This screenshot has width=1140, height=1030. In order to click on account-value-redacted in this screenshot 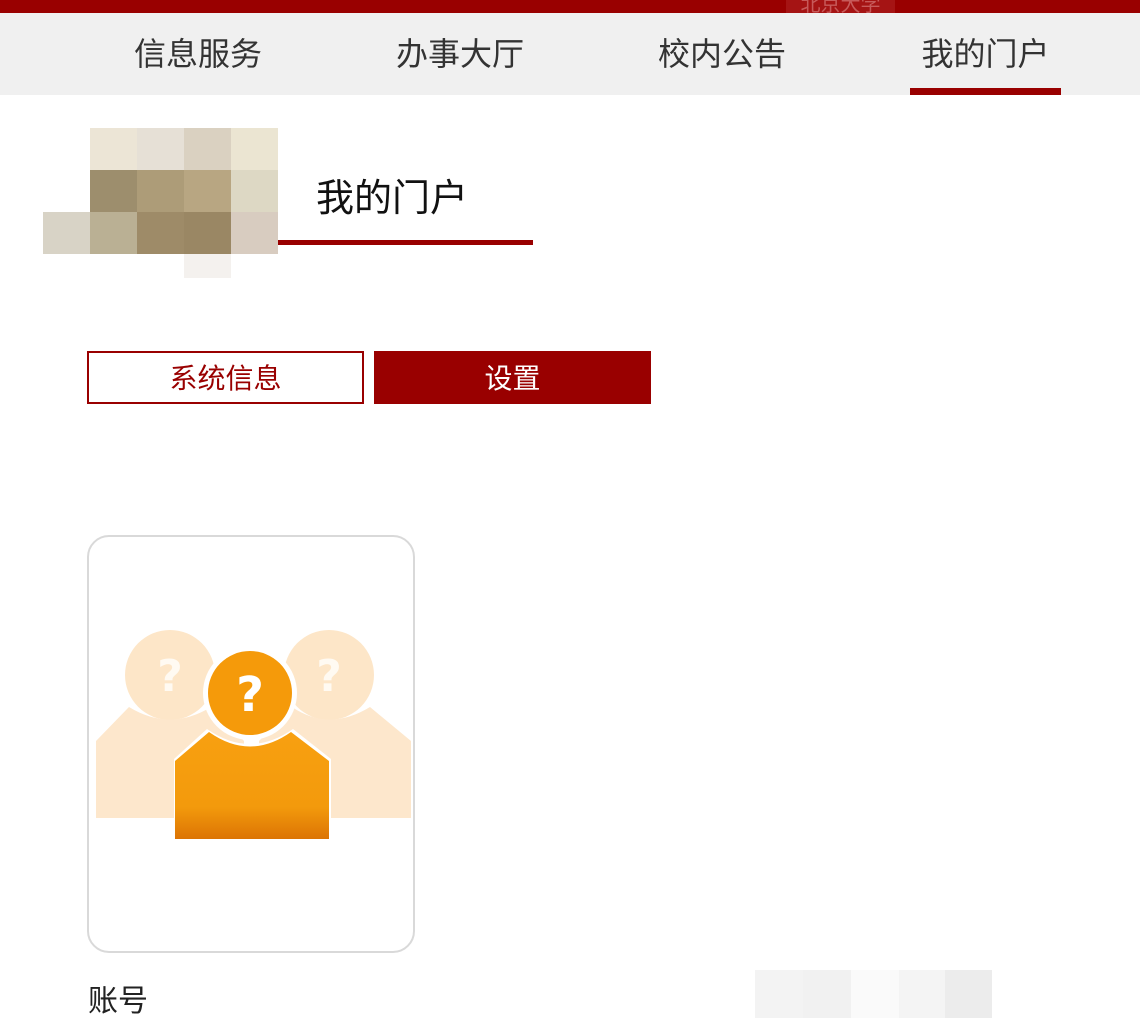, I will do `click(873, 994)`.